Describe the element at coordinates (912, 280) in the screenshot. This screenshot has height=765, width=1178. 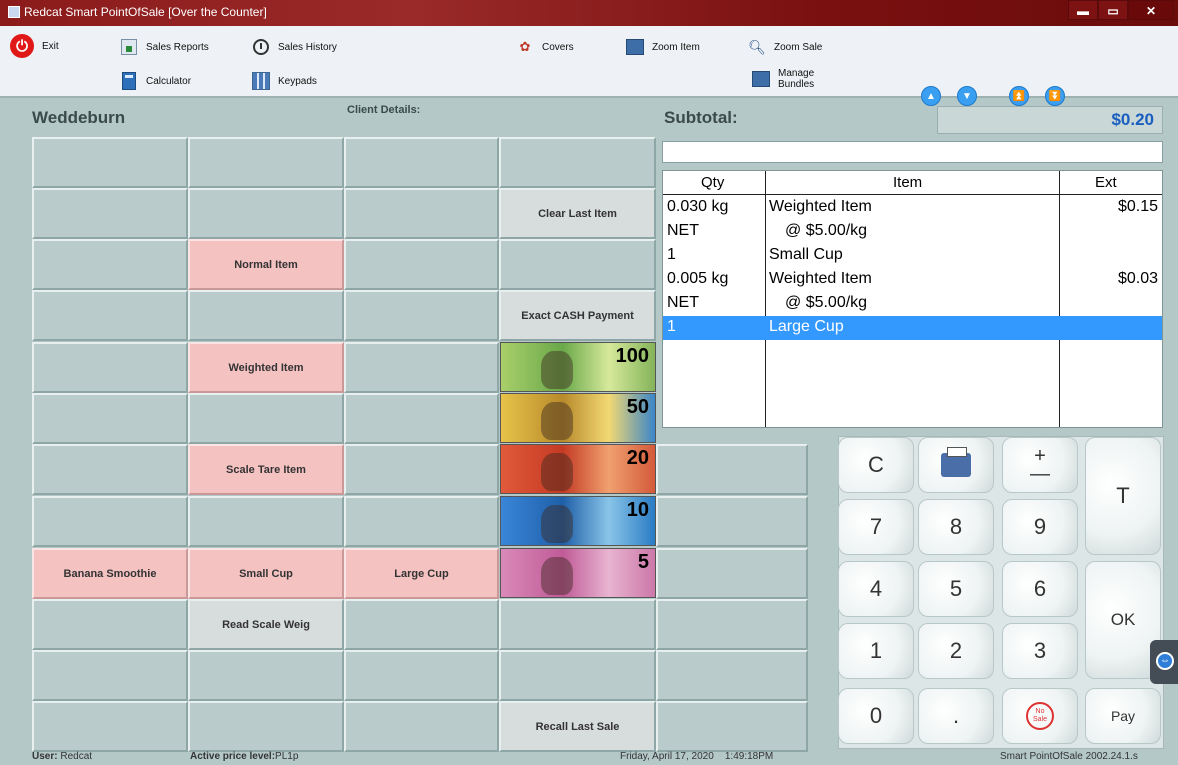
I see `receipt-row: 0.005 kg Weighted Item $0.03` at that location.